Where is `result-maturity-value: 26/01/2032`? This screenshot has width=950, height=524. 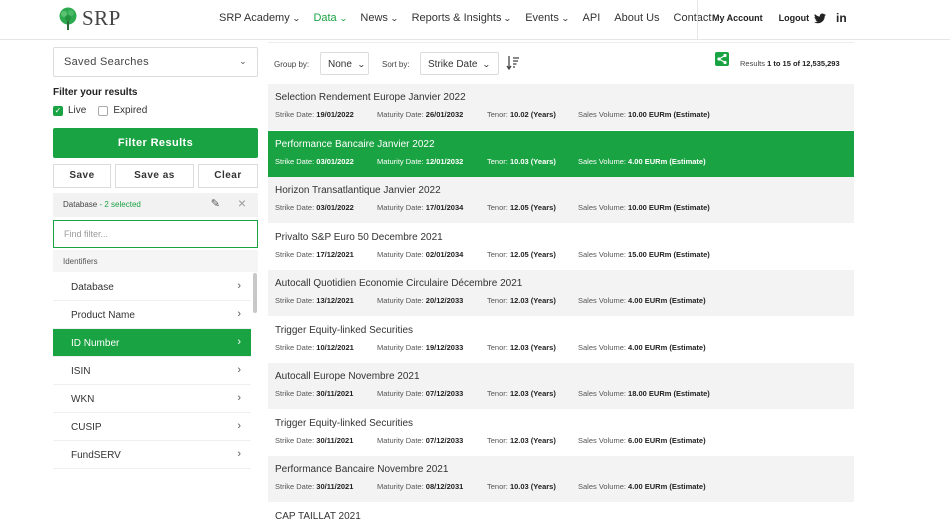 result-maturity-value: 26/01/2032 is located at coordinates (444, 114).